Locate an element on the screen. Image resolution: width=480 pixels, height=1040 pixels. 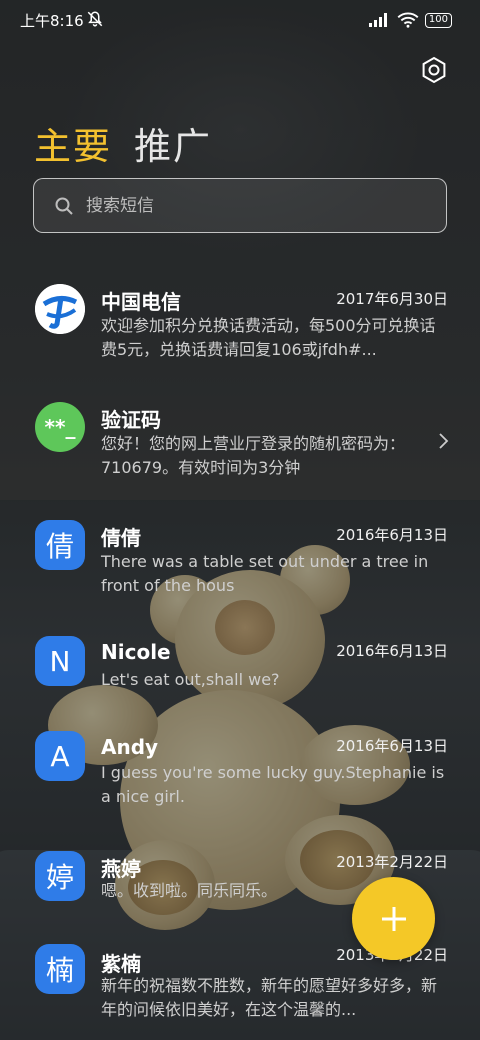
new-message-button is located at coordinates (393, 918).